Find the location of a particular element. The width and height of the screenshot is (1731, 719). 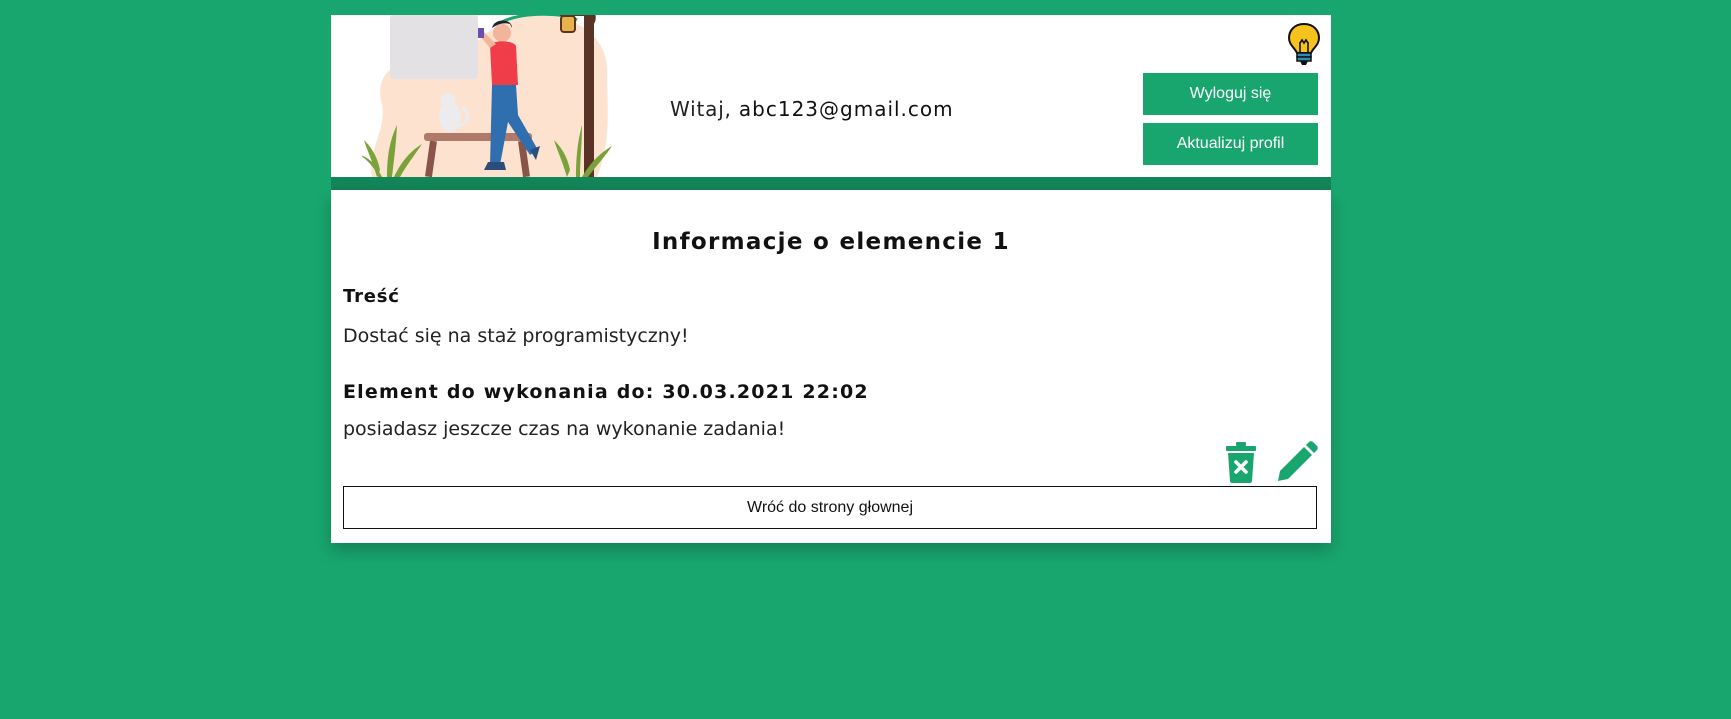

header-illustration is located at coordinates (487, 96).